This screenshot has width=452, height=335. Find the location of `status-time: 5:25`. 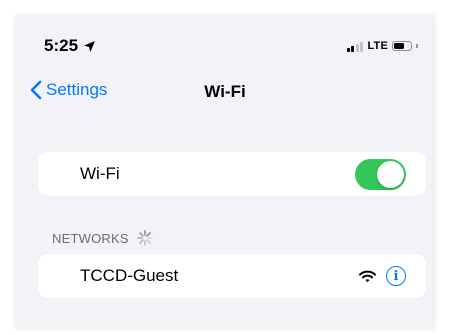

status-time: 5:25 is located at coordinates (70, 46).